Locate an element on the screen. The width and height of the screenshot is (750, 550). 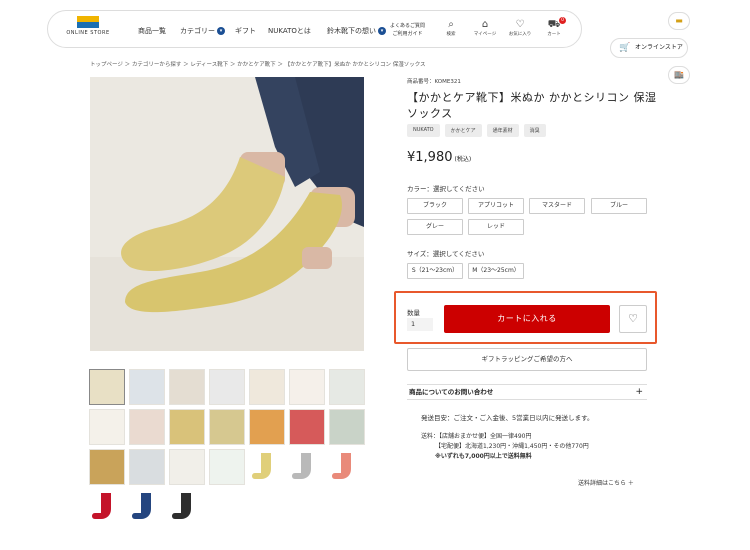
header-favorites-label: お気に入り is located at coordinates (520, 34).